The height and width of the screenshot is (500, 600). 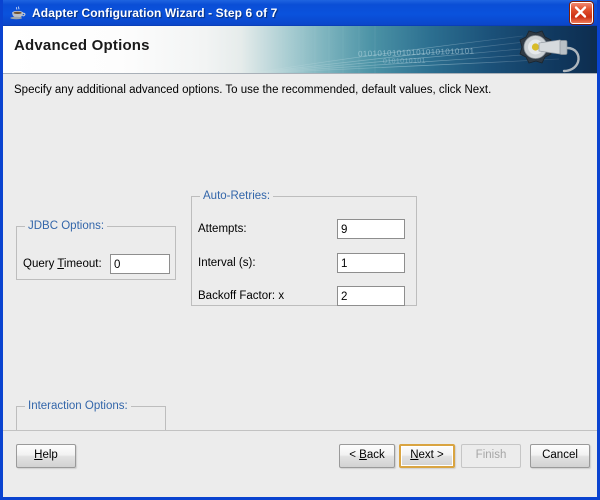 What do you see at coordinates (427, 456) in the screenshot?
I see `next-button: Next >` at bounding box center [427, 456].